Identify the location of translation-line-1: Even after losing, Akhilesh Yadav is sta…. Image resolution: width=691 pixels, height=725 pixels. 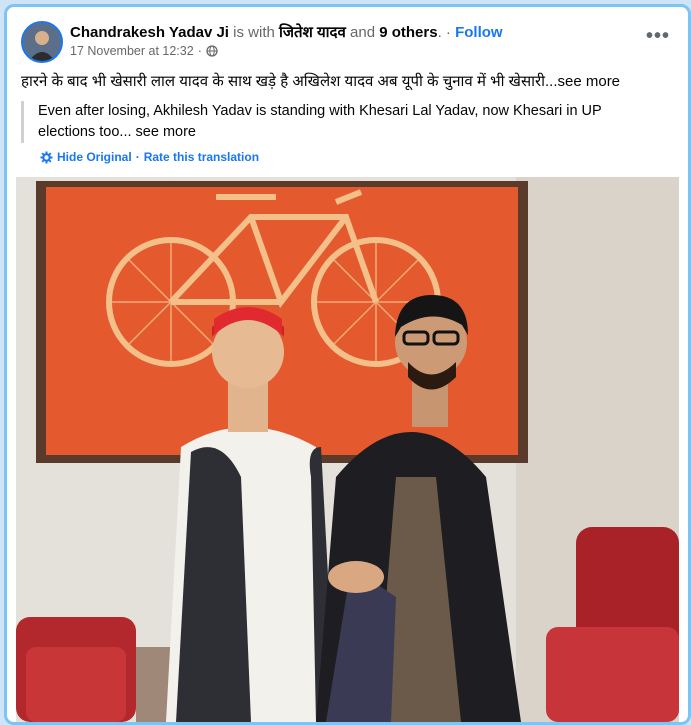
(320, 111).